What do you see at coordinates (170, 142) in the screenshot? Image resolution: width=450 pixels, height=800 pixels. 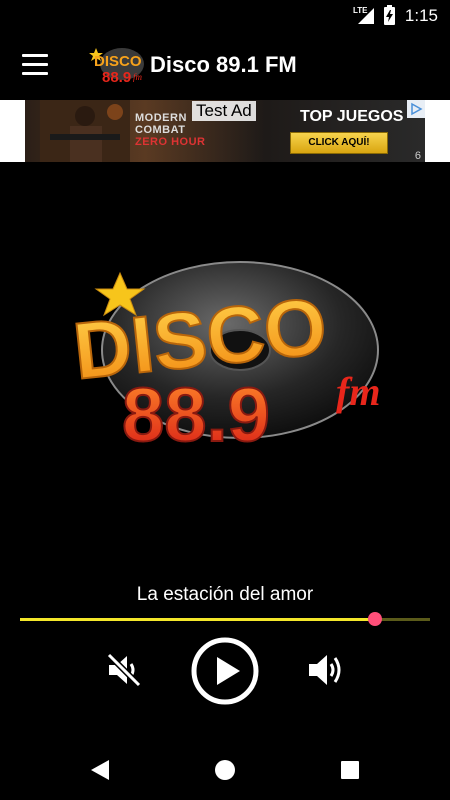 I see `ad-game-line-3: ZERO HOUR` at bounding box center [170, 142].